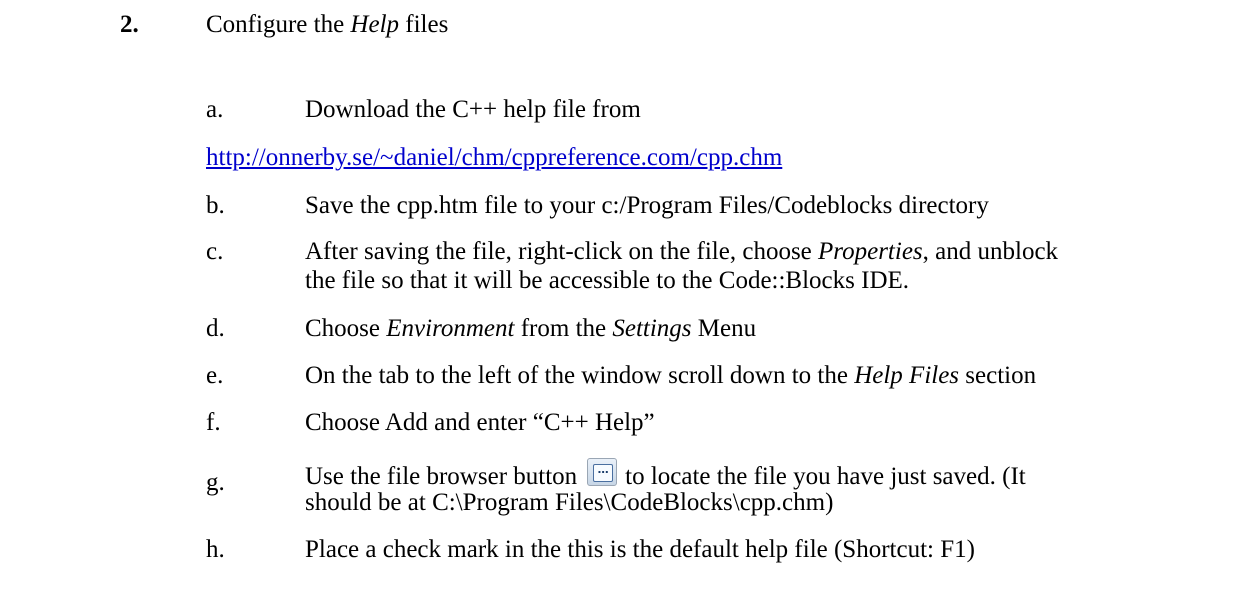 The width and height of the screenshot is (1260, 613). I want to click on step-title: Configure the Help files, so click(327, 24).